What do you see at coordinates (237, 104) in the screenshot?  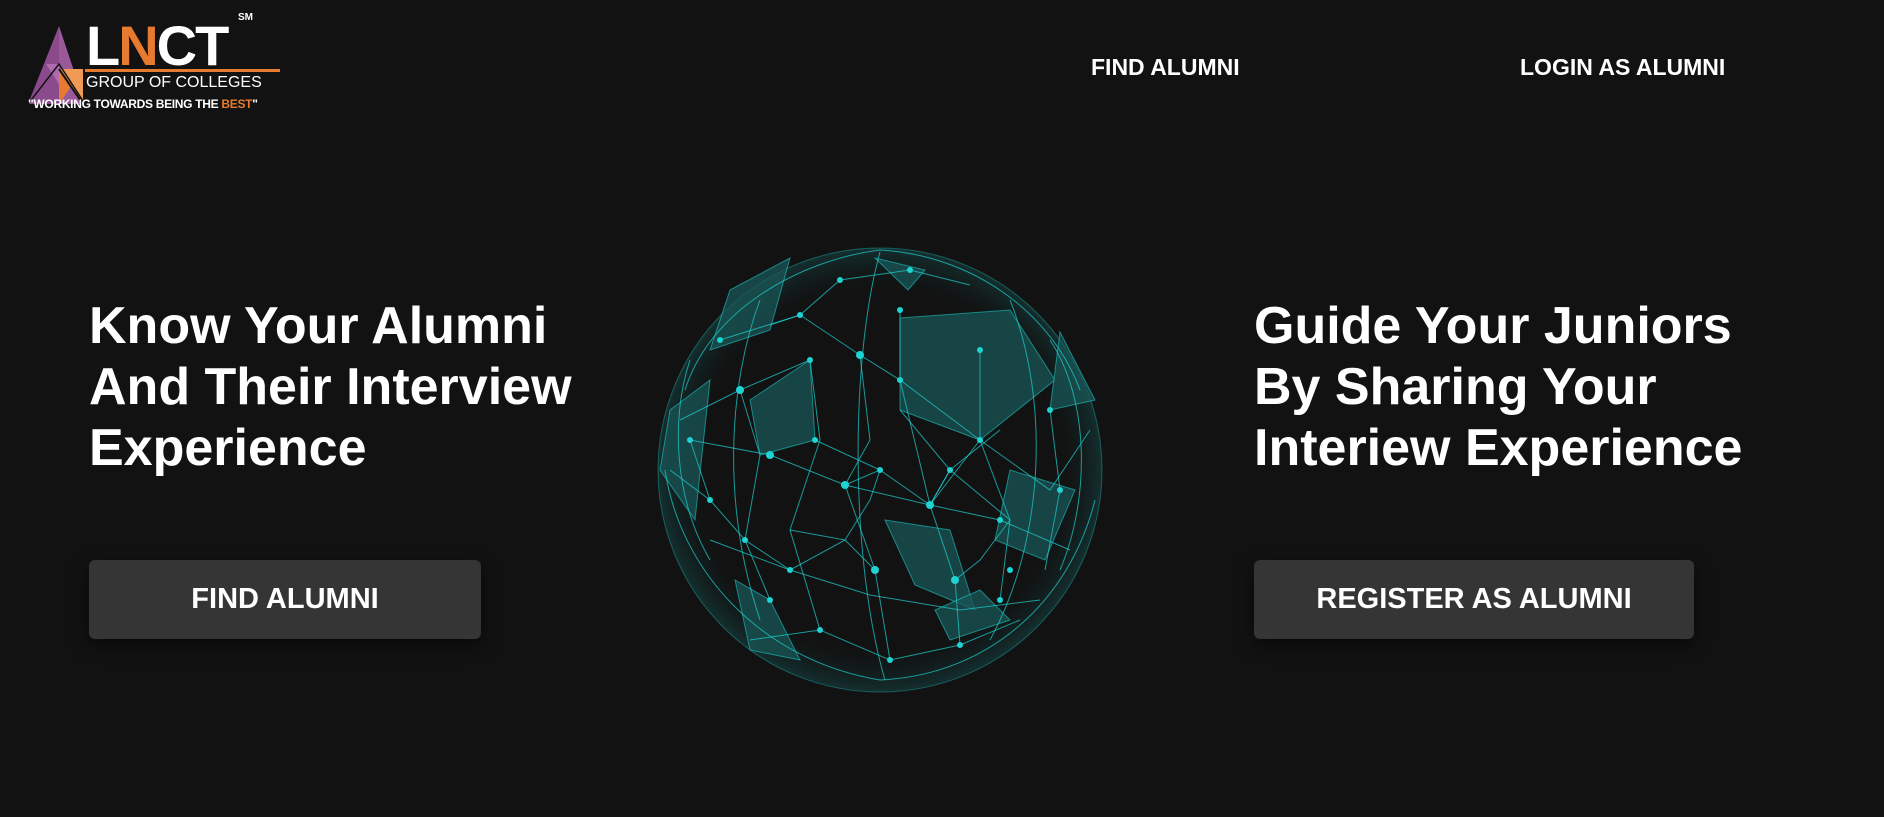 I see `logo-tagline-highlight: BEST` at bounding box center [237, 104].